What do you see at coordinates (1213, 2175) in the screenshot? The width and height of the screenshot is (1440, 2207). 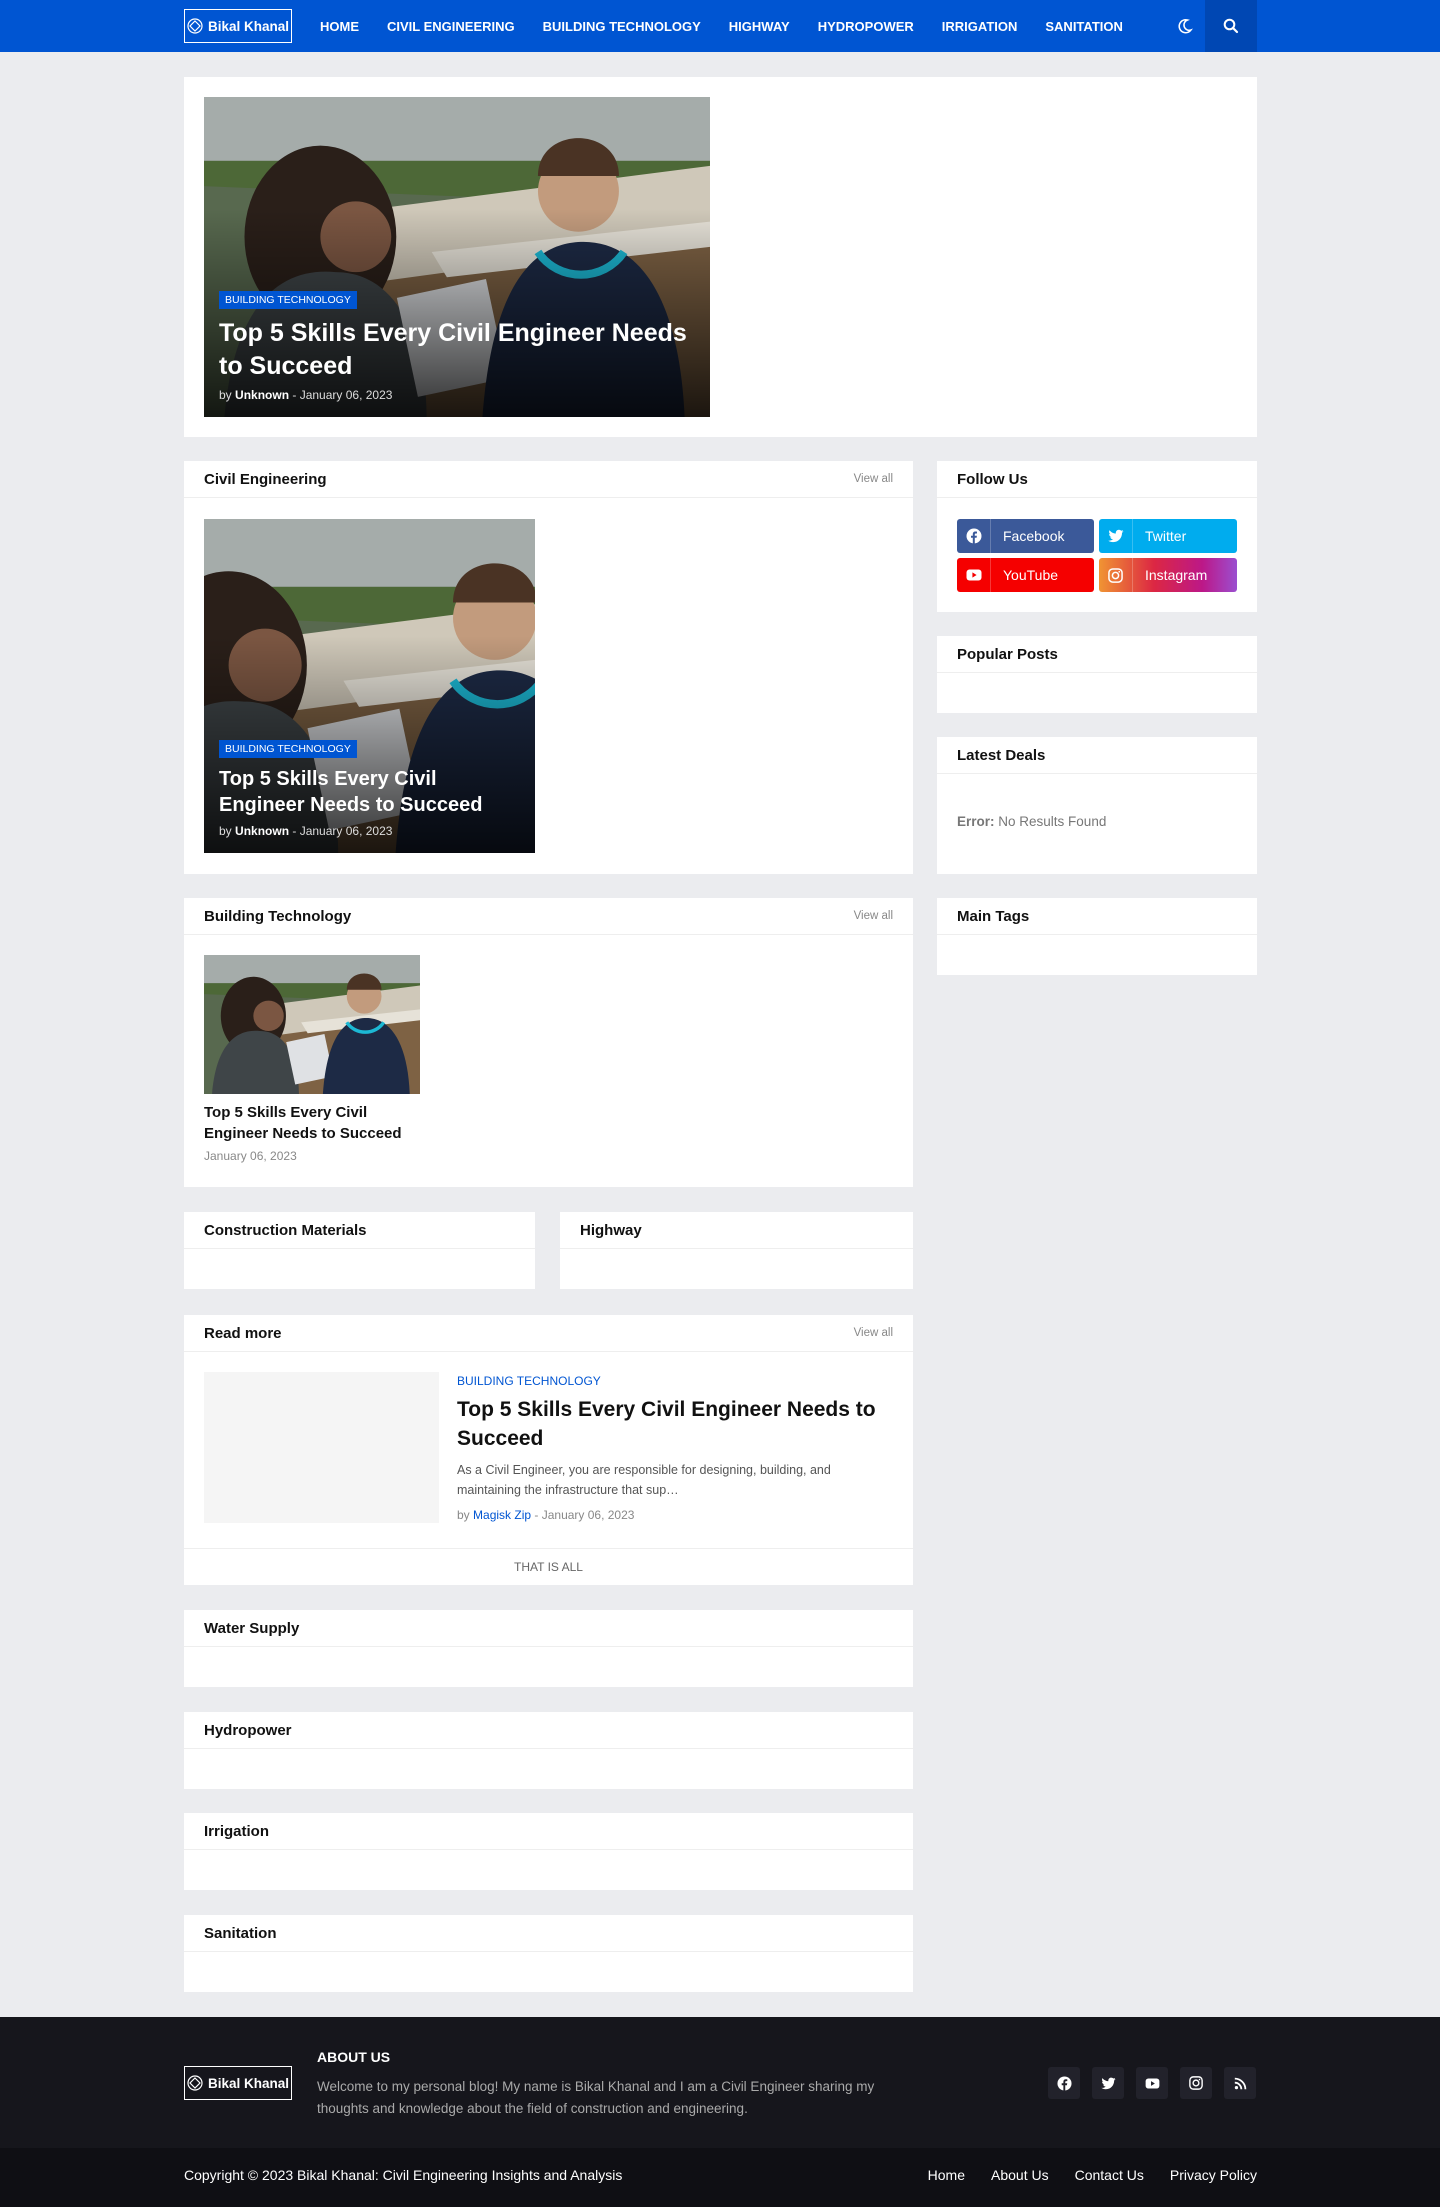 I see `footer-link-privacy-policy: Privacy Policy` at bounding box center [1213, 2175].